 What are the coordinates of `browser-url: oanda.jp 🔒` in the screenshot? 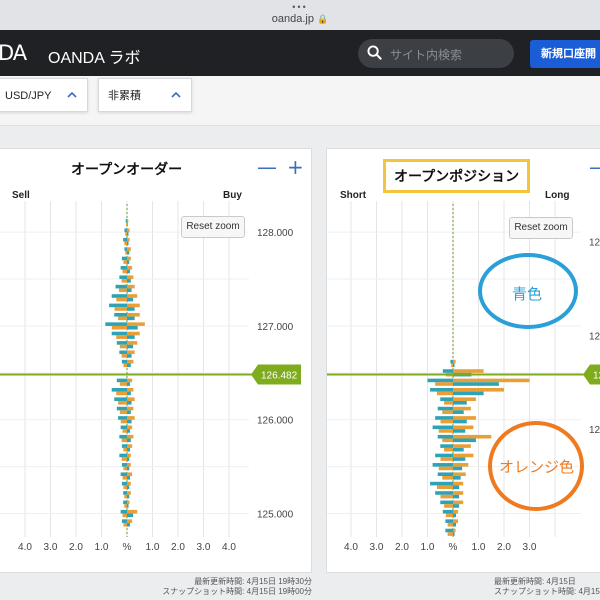 It's located at (300, 19).